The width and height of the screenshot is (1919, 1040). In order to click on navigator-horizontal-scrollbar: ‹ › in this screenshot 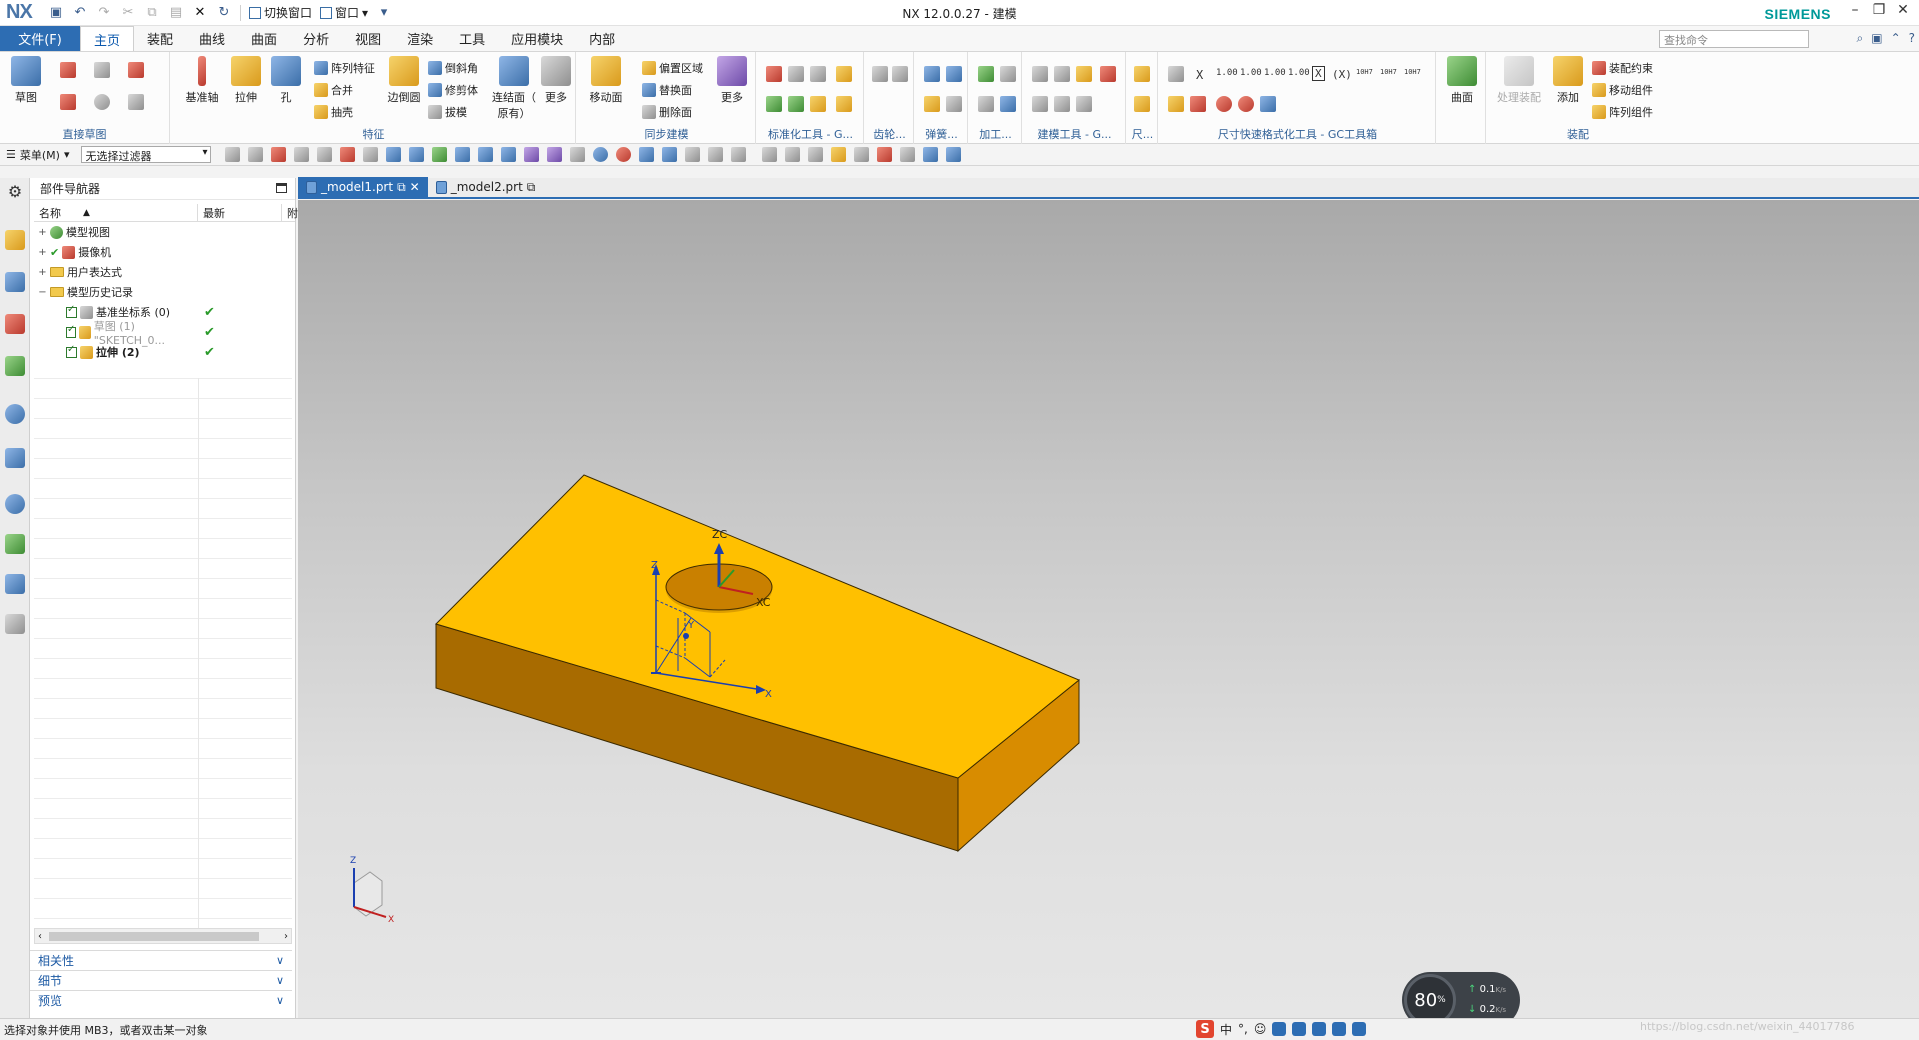, I will do `click(163, 936)`.